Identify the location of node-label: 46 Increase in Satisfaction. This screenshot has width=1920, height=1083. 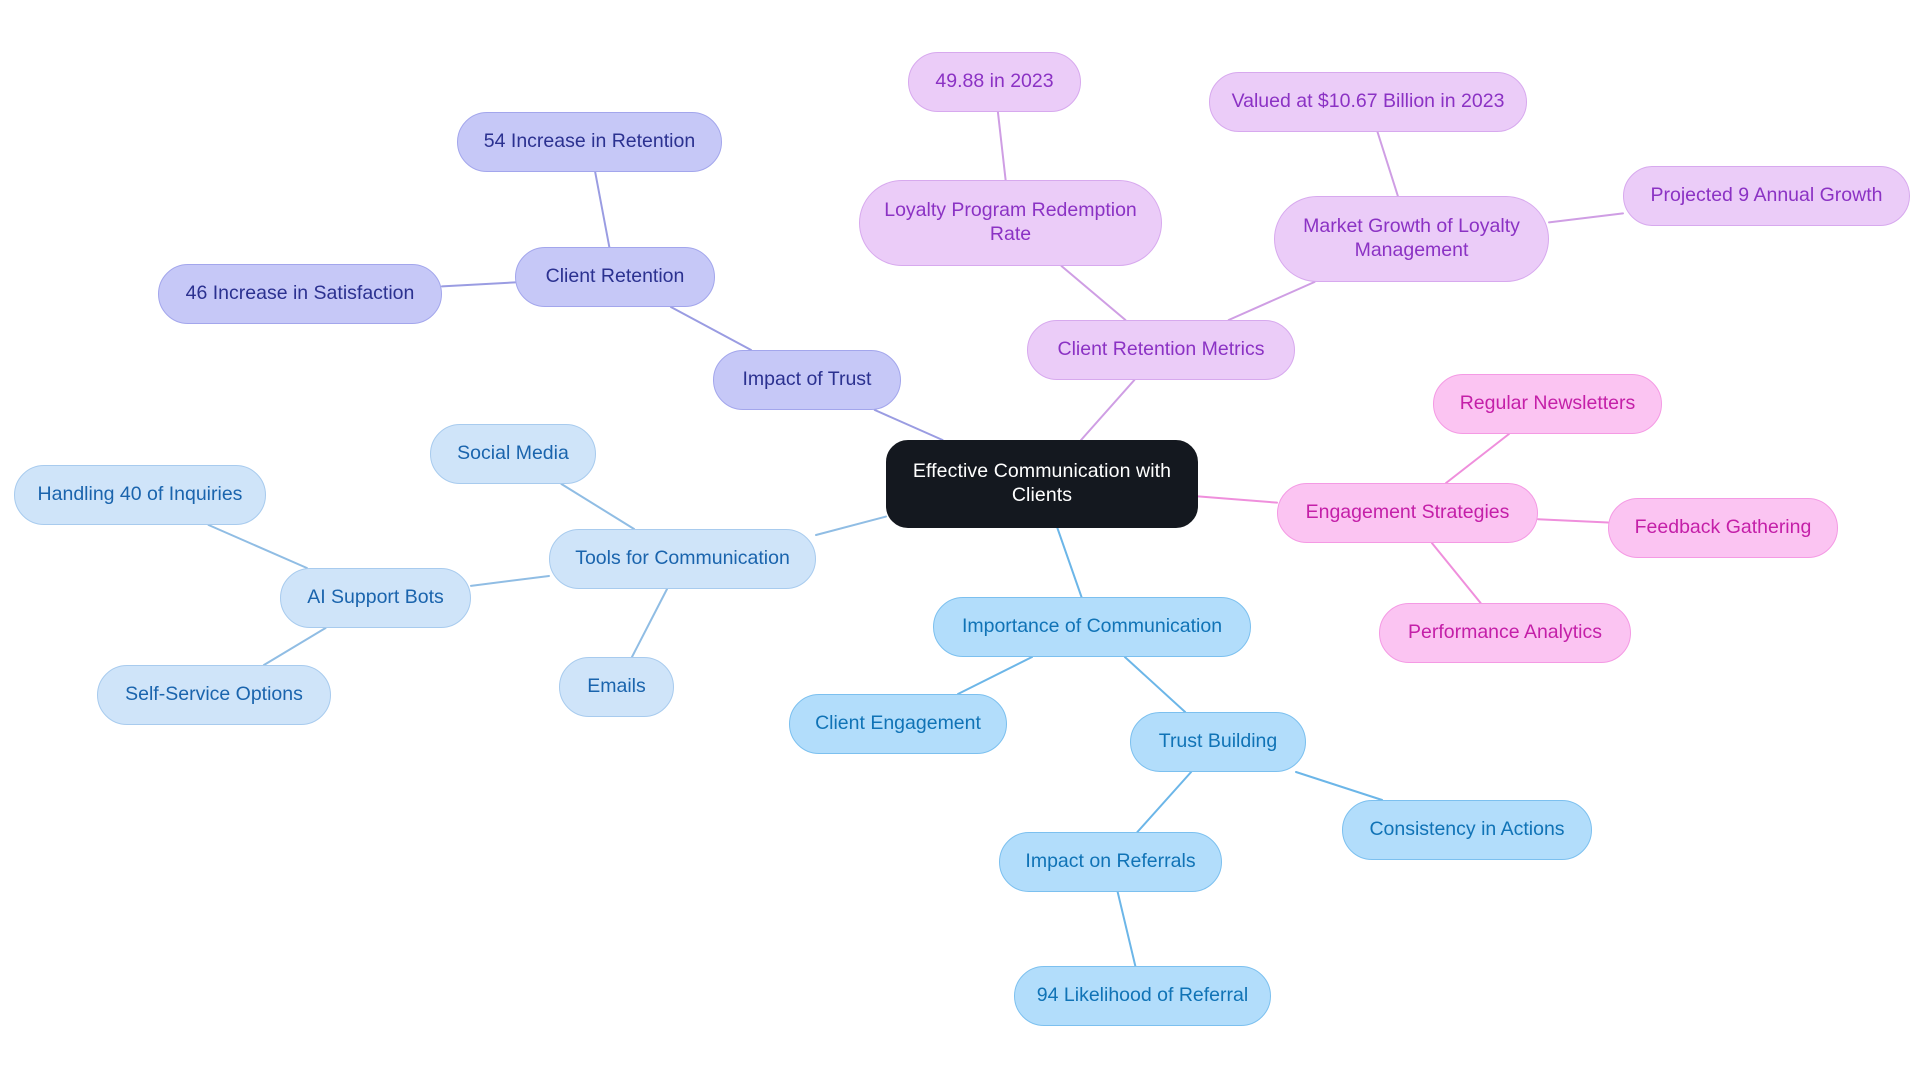
(300, 293).